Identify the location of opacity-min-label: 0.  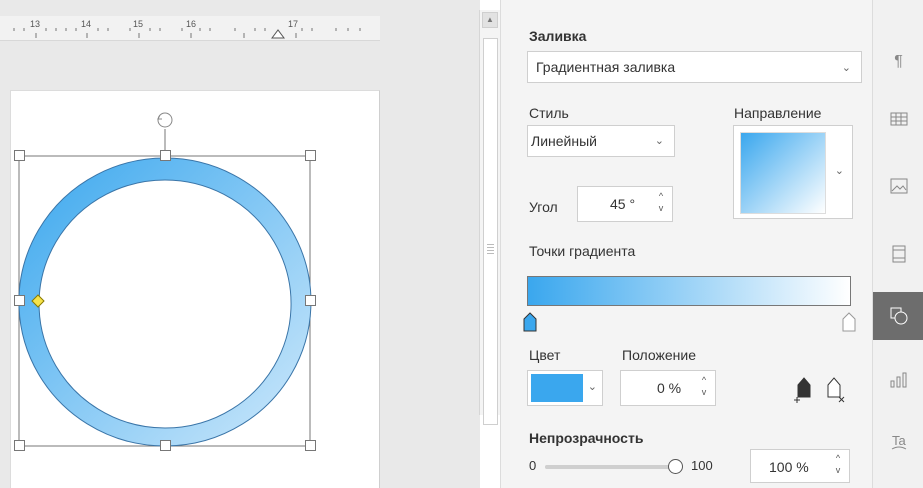
(533, 465).